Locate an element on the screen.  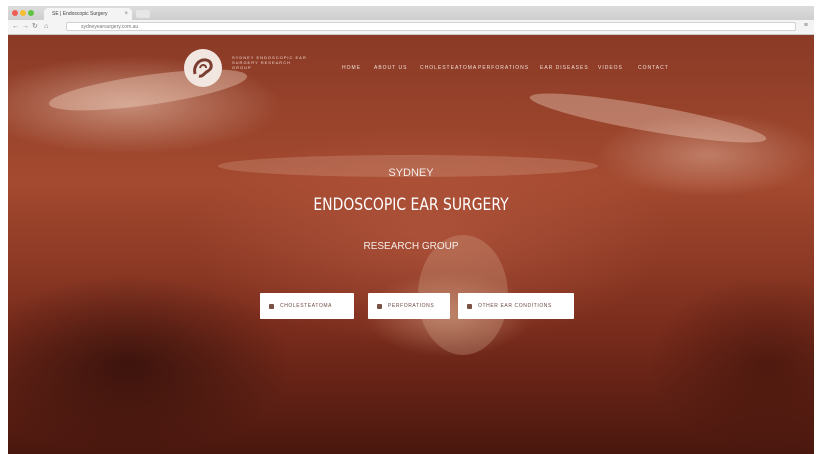
tab-close-icon: × is located at coordinates (126, 14).